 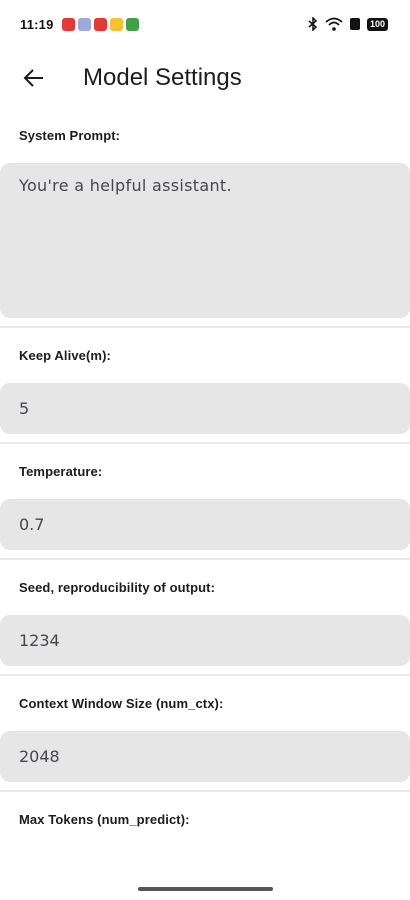 I want to click on status-right: 100, so click(x=348, y=24).